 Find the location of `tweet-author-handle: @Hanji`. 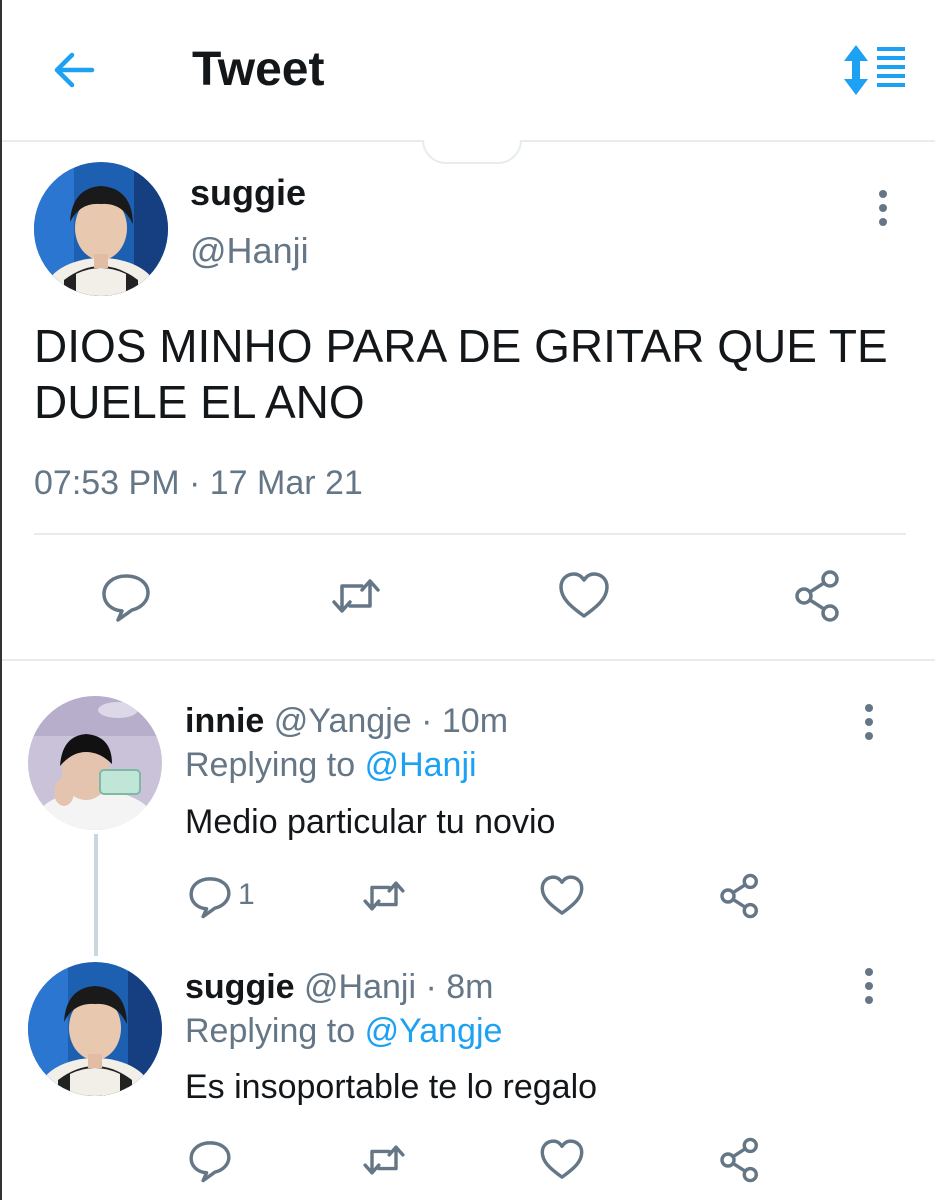

tweet-author-handle: @Hanji is located at coordinates (249, 251).